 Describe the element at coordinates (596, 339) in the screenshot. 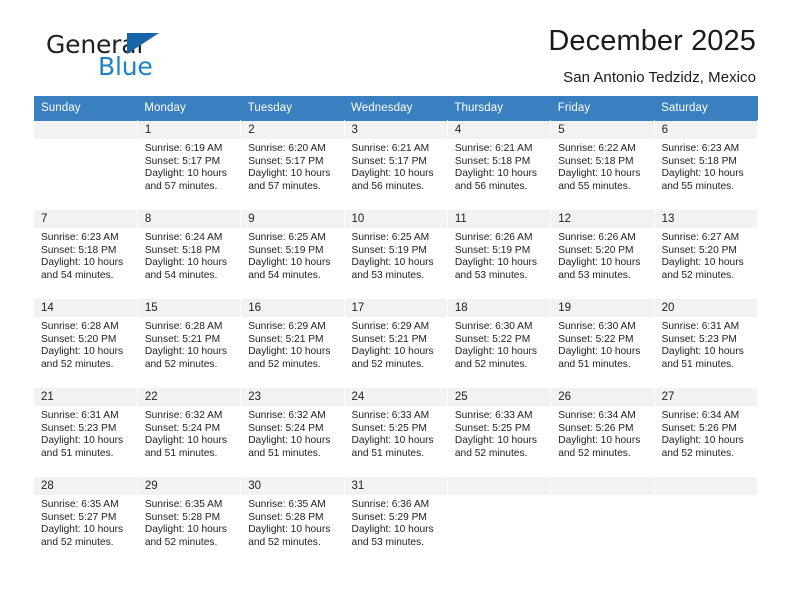

I see `sunset-text: Sunset: 5:22 PM` at that location.